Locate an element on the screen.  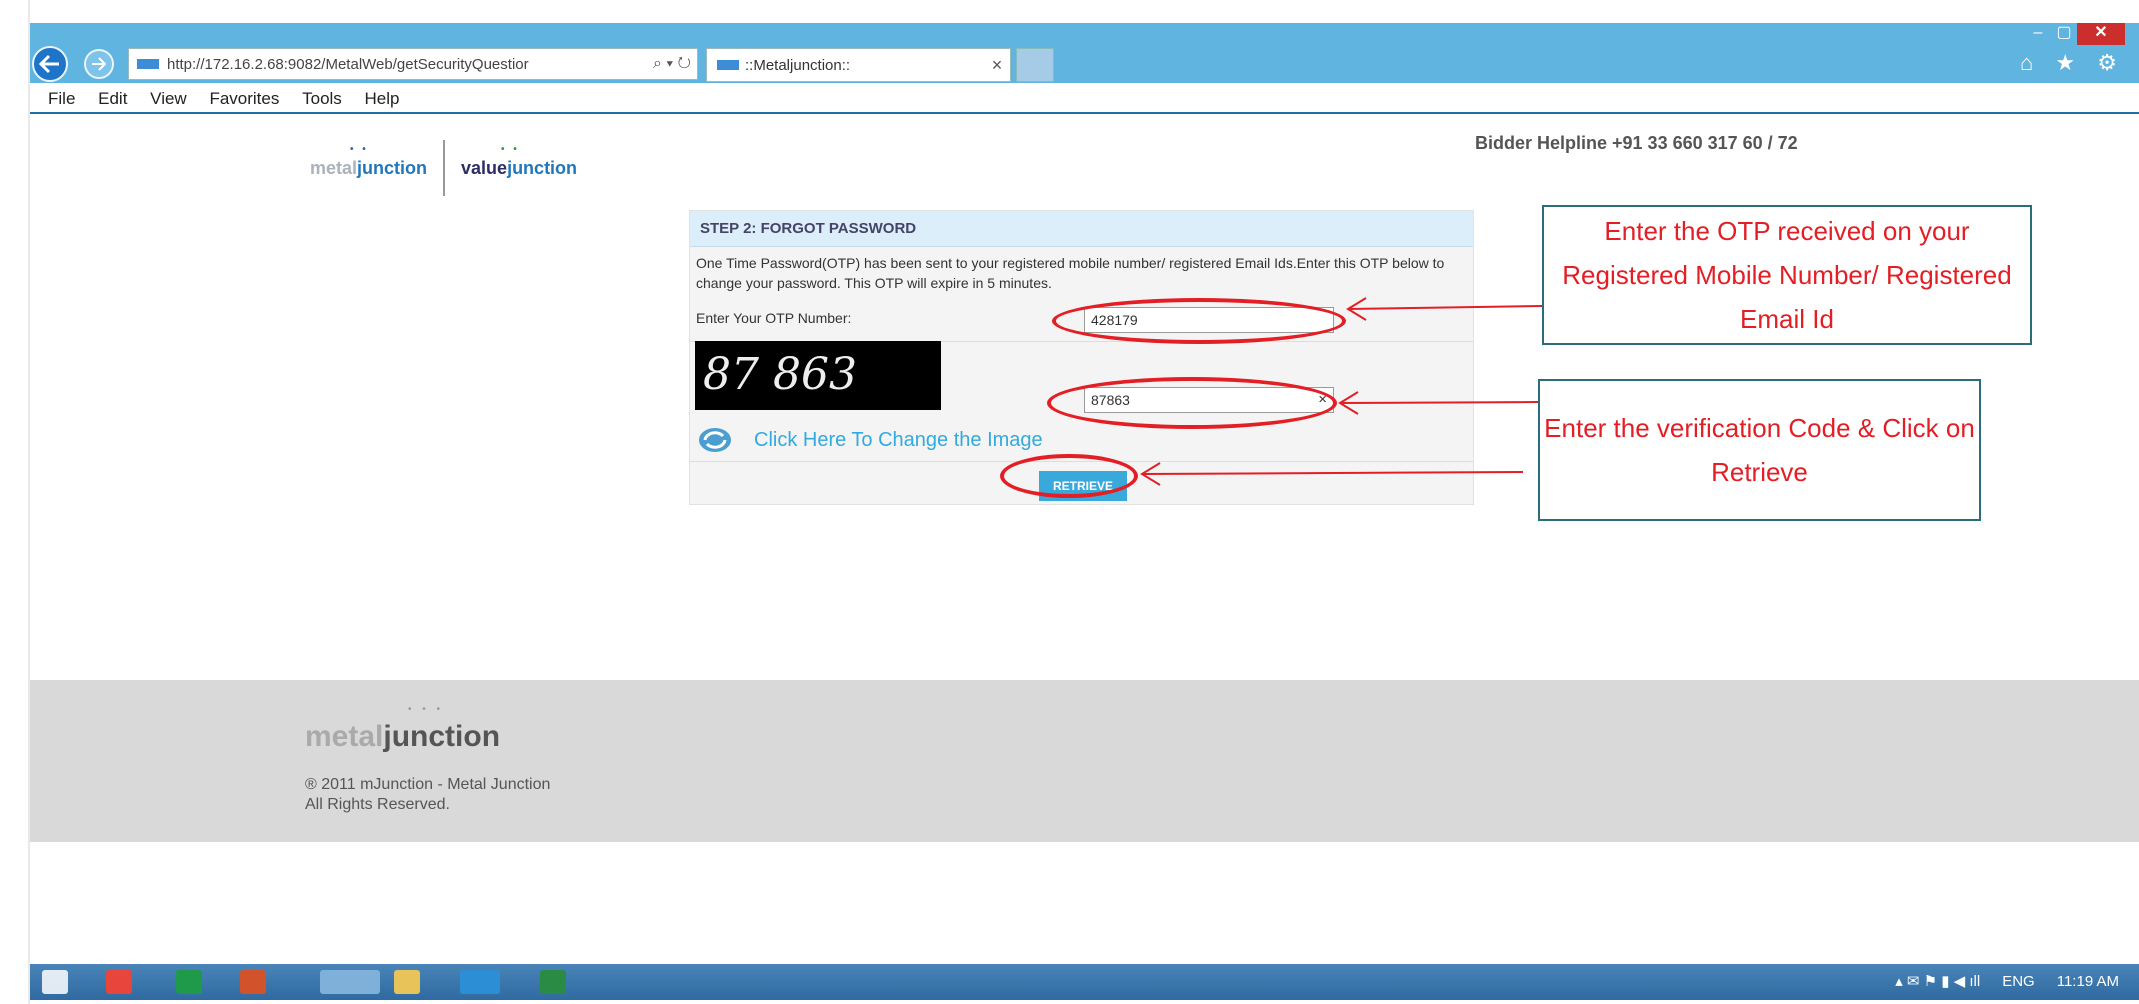
windows-taskbar: ▴ ✉ ⚑ ▮ ◀ ıll ENG 11:19 AM is located at coordinates (1084, 982).